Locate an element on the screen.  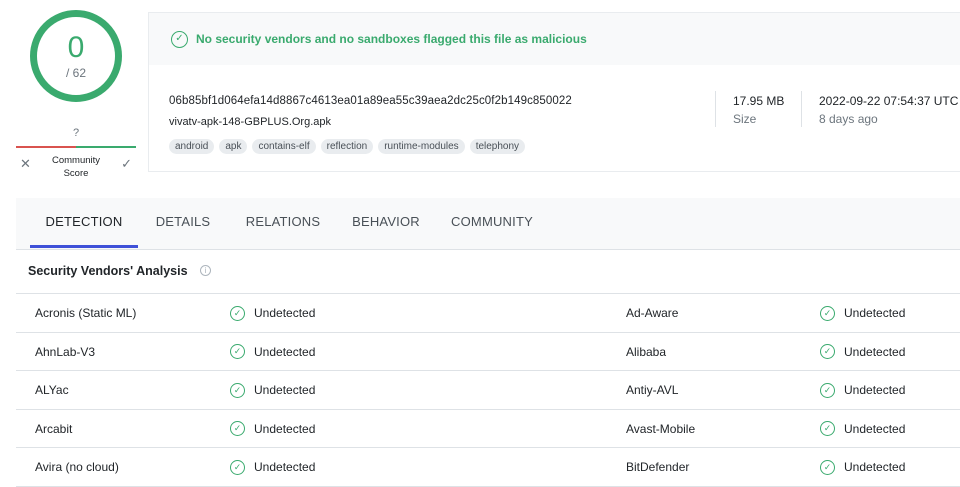
table-row: ALYac ✓ Undetected Antiy-AVL ✓ Undetected is located at coordinates (488, 390).